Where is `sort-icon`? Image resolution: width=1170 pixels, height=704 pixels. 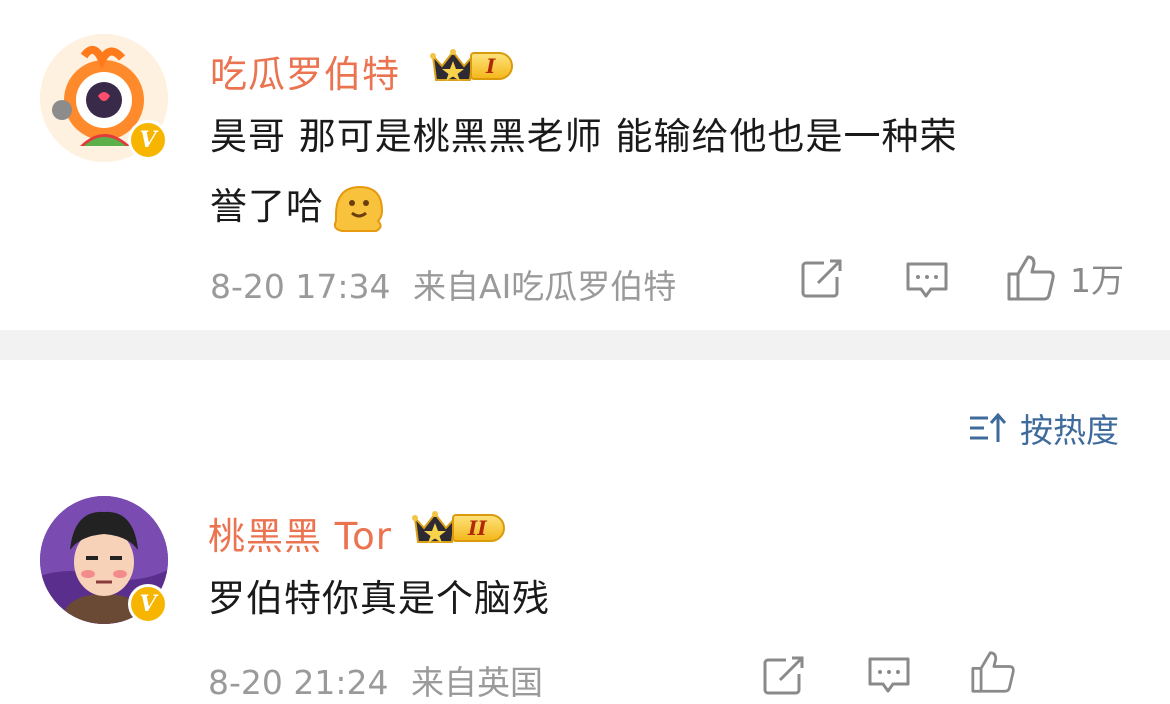
sort-icon is located at coordinates (988, 427).